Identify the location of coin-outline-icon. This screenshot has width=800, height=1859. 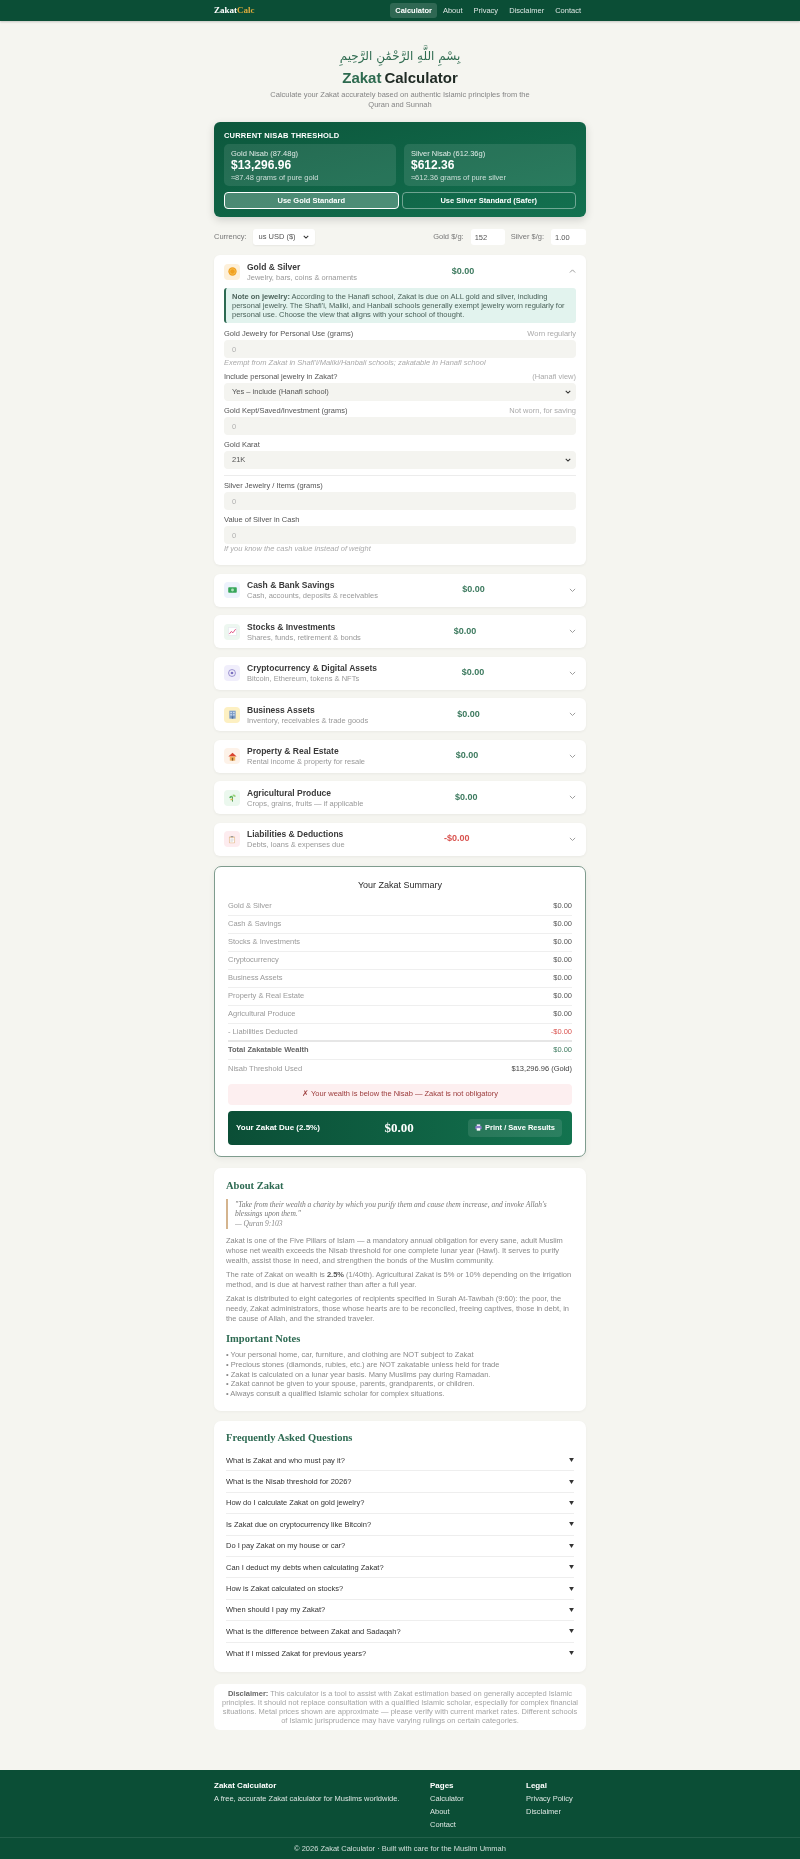
(232, 673).